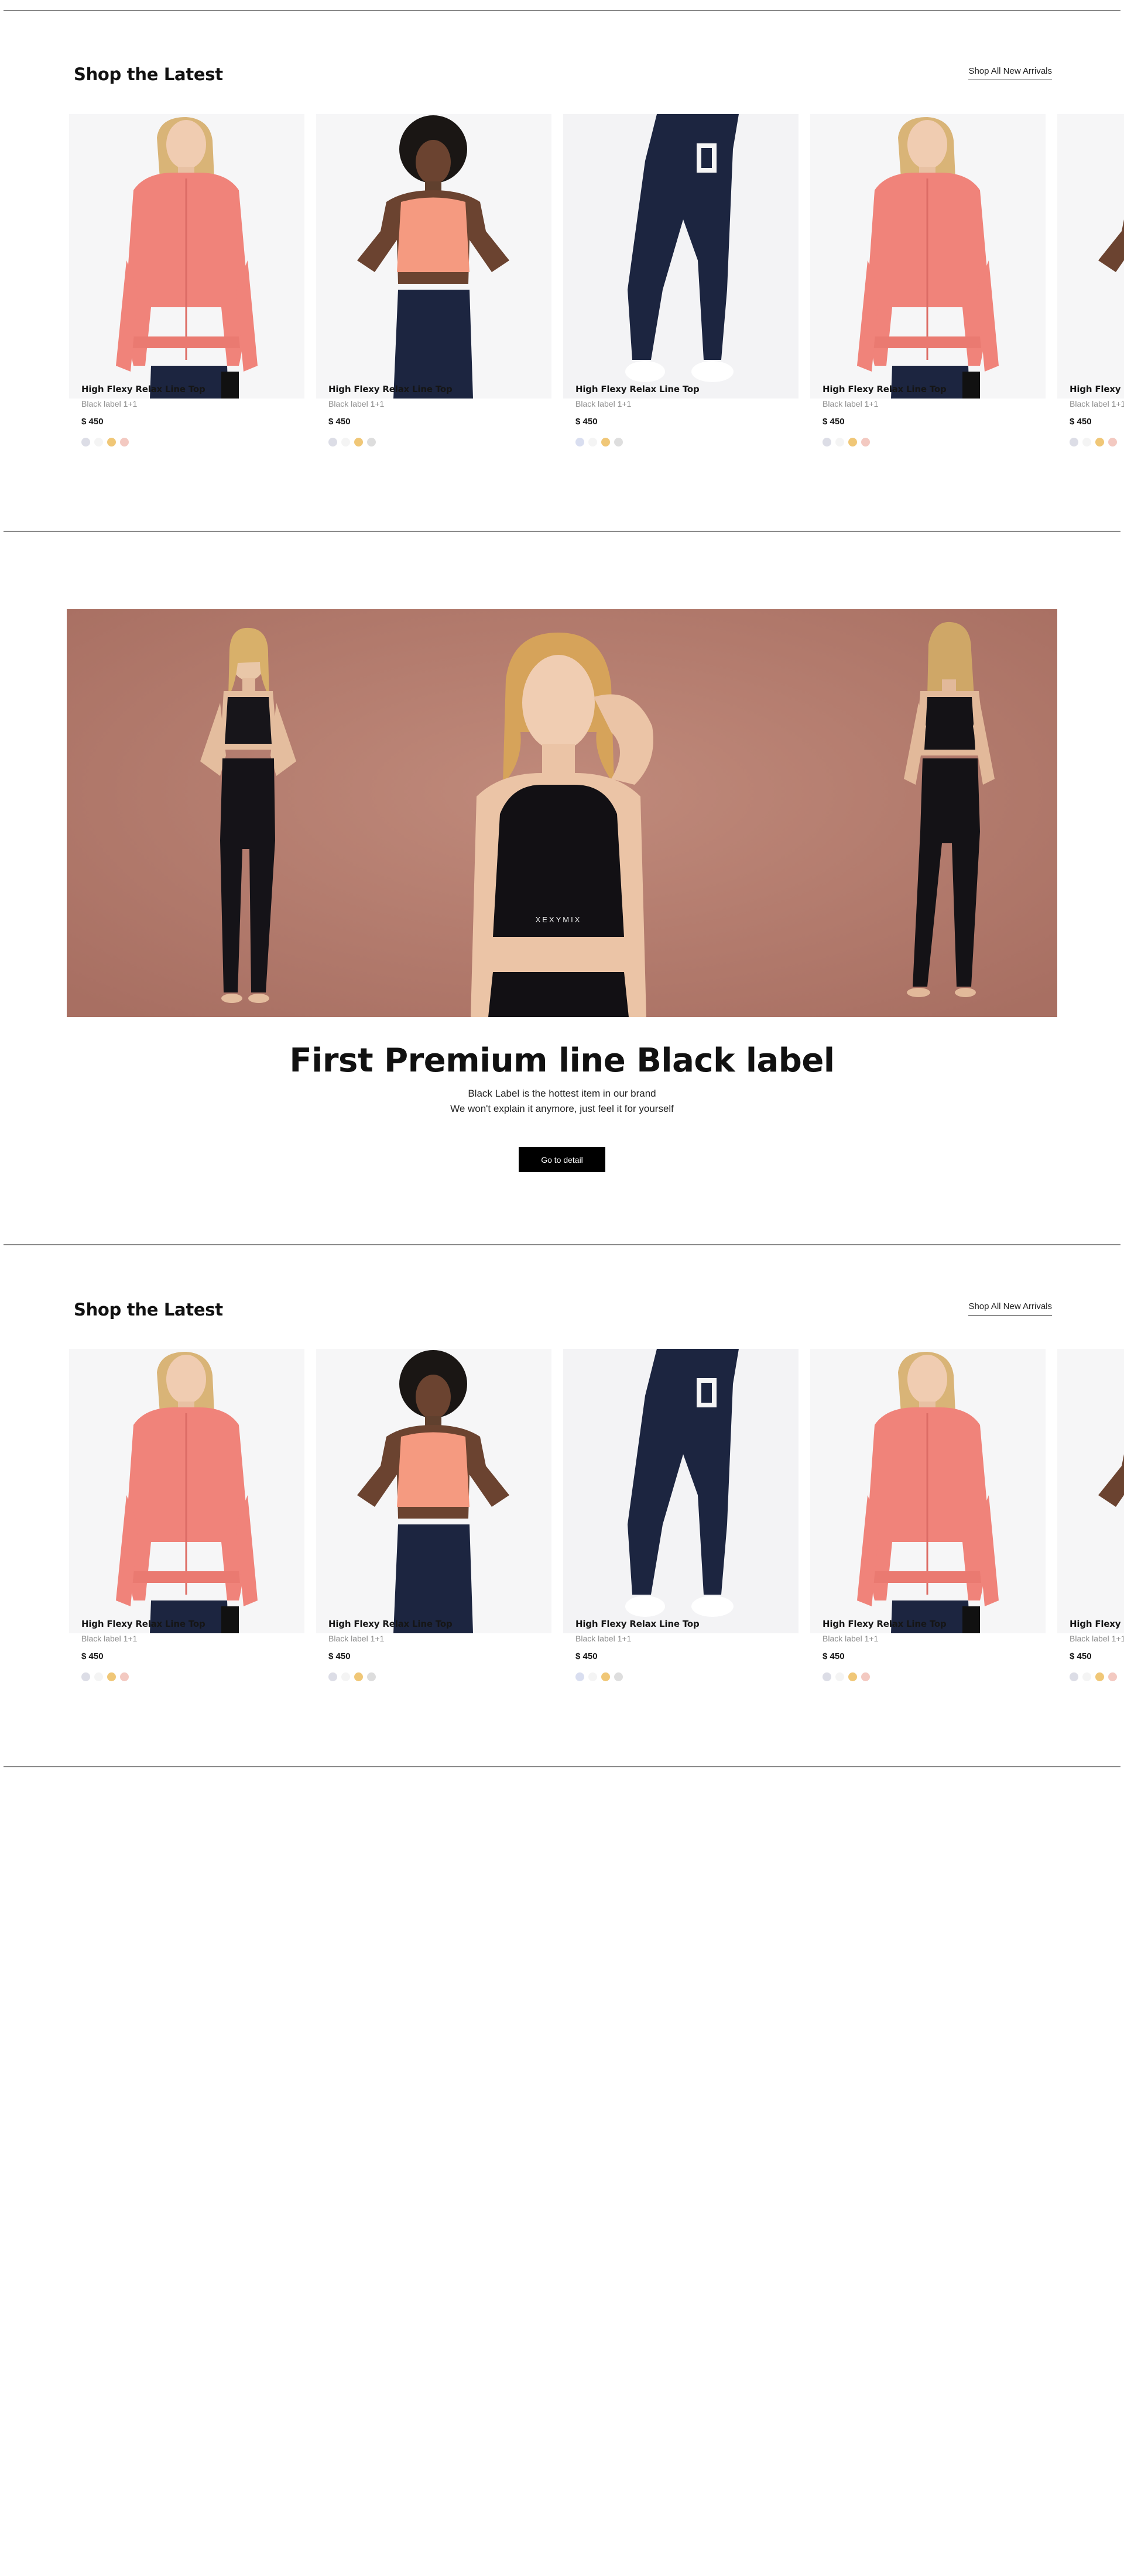 The height and width of the screenshot is (2576, 1124). Describe the element at coordinates (562, 1159) in the screenshot. I see `go-to-detail-button: Go to detail` at that location.